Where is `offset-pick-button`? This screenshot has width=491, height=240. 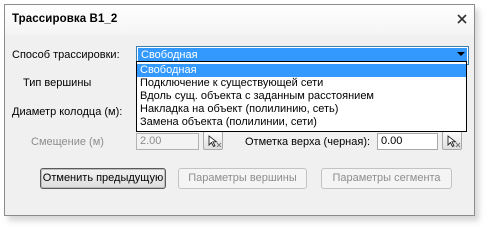
offset-pick-button is located at coordinates (213, 140).